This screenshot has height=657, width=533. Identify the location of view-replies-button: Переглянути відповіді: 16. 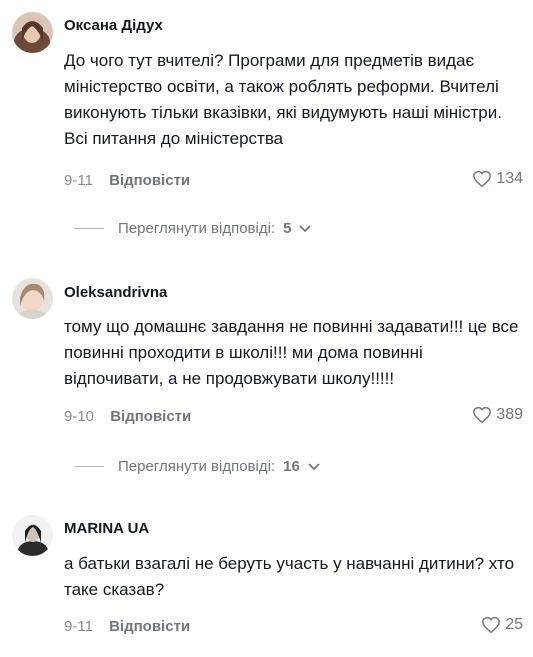
(197, 466).